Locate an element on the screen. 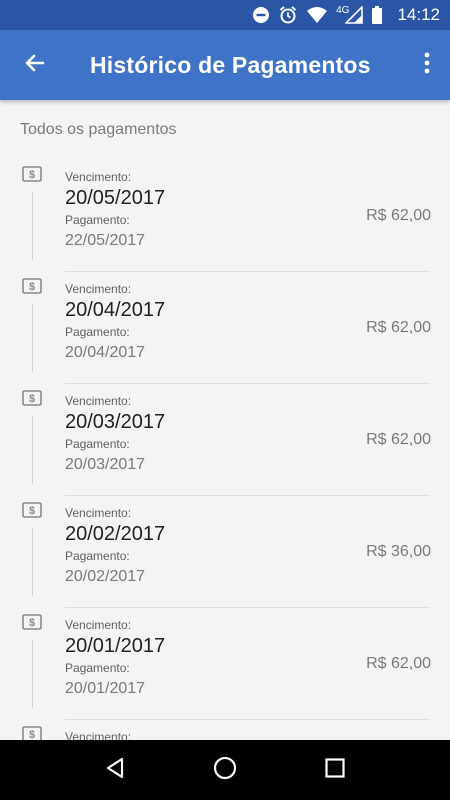  section-header: Todos os pagamentos is located at coordinates (98, 129).